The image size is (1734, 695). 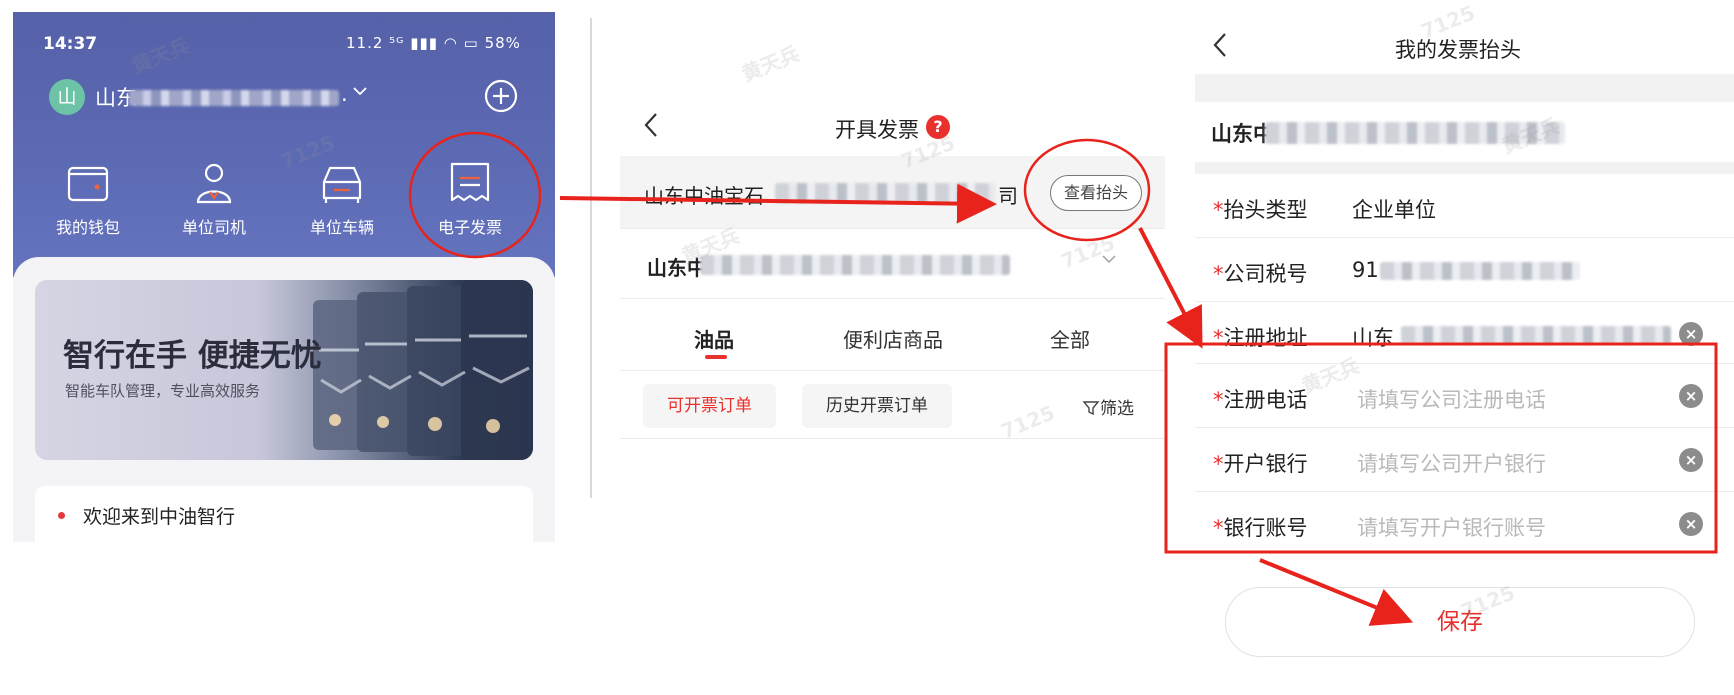 What do you see at coordinates (714, 338) in the screenshot?
I see `tab-fuel: 油品` at bounding box center [714, 338].